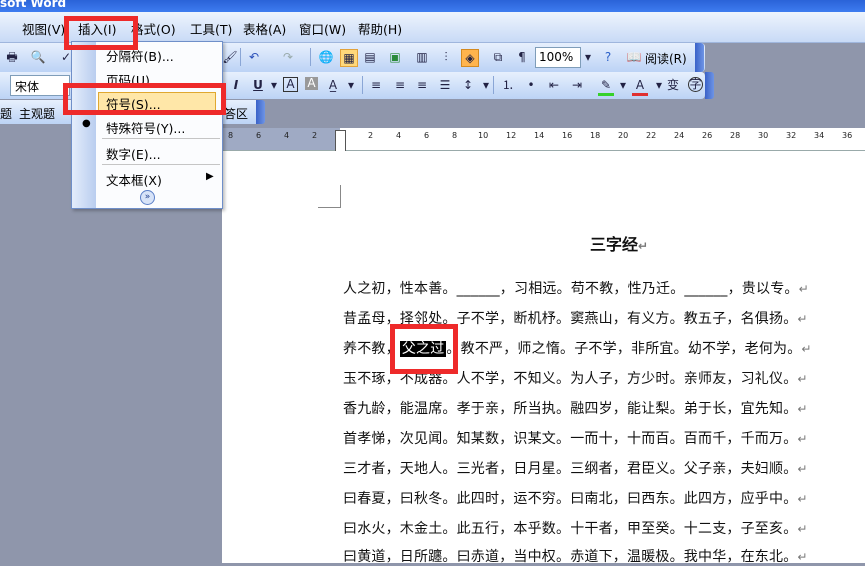 The width and height of the screenshot is (865, 566). I want to click on phonetic-guide-icon: 变, so click(673, 85).